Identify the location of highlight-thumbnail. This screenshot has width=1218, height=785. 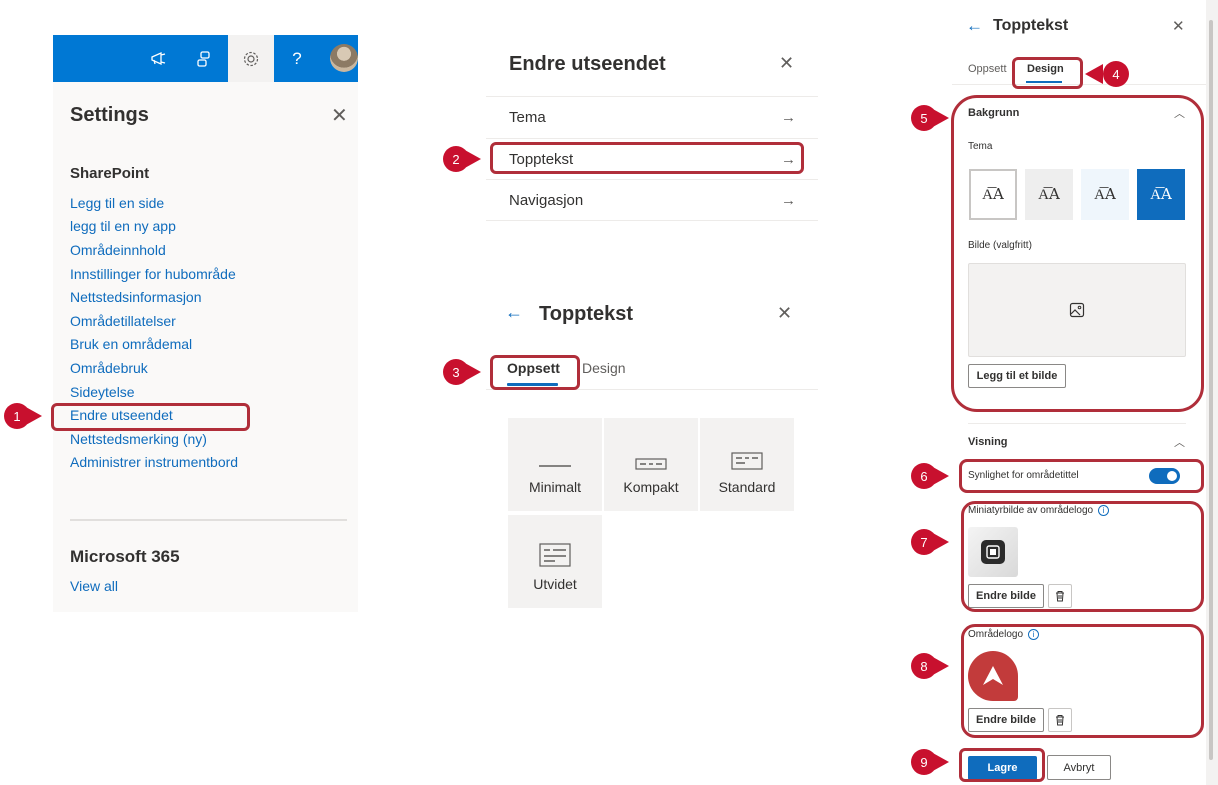
(1082, 556).